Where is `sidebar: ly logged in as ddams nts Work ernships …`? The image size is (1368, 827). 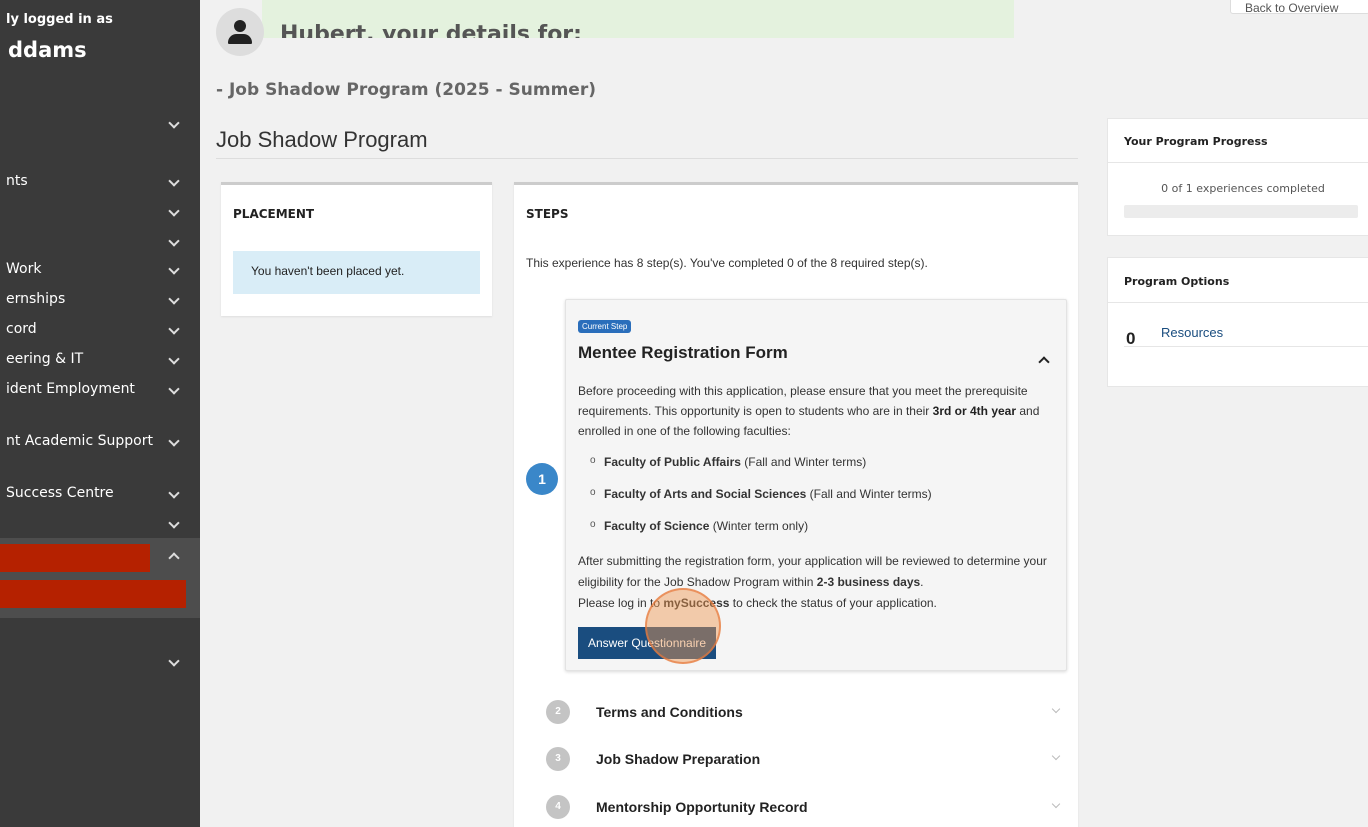 sidebar: ly logged in as ddams nts Work ernships … is located at coordinates (100, 413).